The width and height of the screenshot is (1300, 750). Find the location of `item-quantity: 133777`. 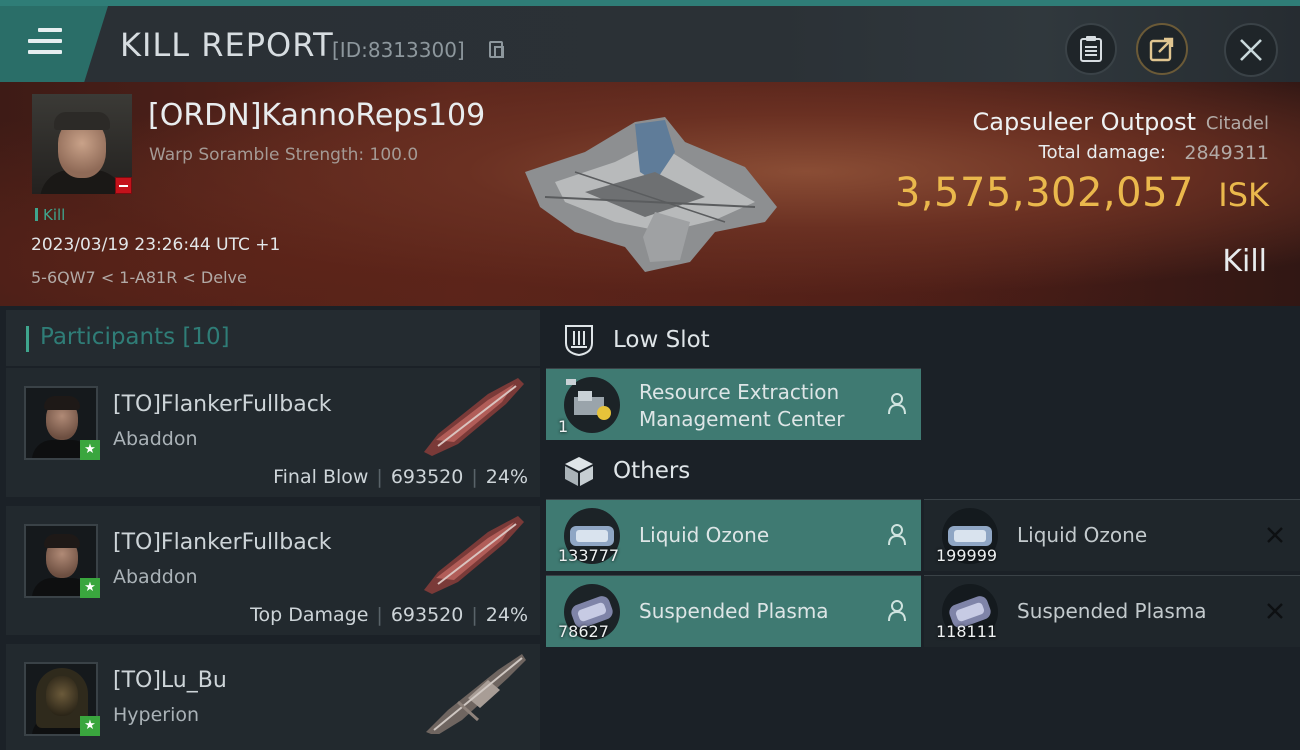

item-quantity: 133777 is located at coordinates (589, 555).